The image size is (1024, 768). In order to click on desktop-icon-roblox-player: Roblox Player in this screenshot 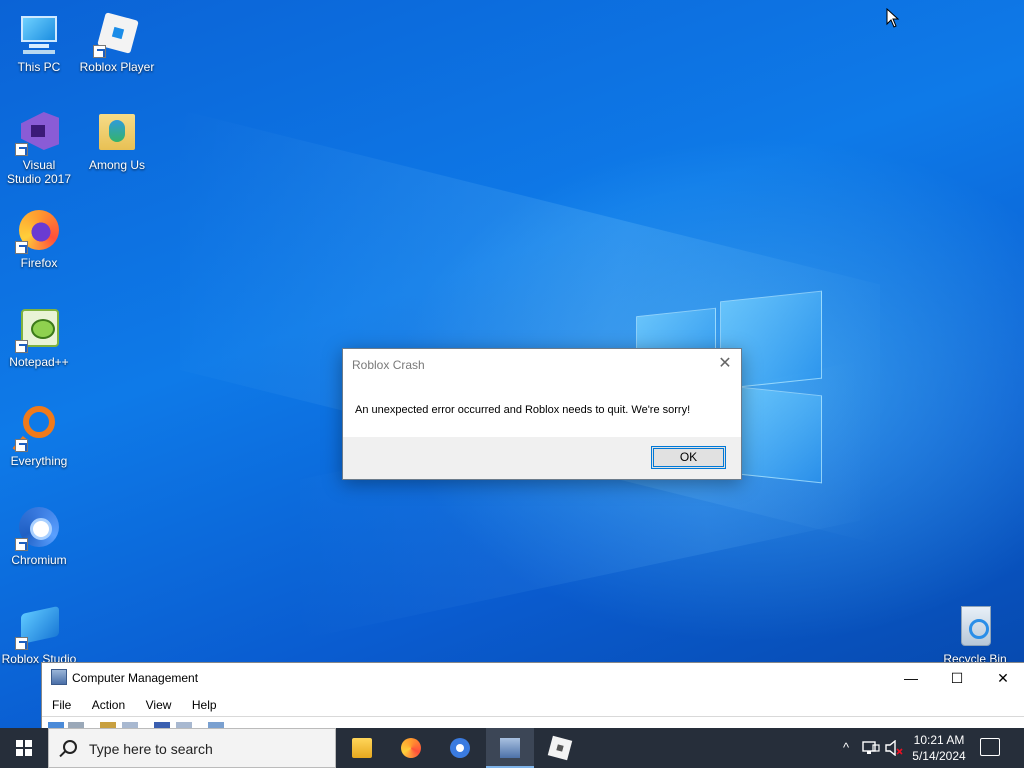, I will do `click(117, 42)`.